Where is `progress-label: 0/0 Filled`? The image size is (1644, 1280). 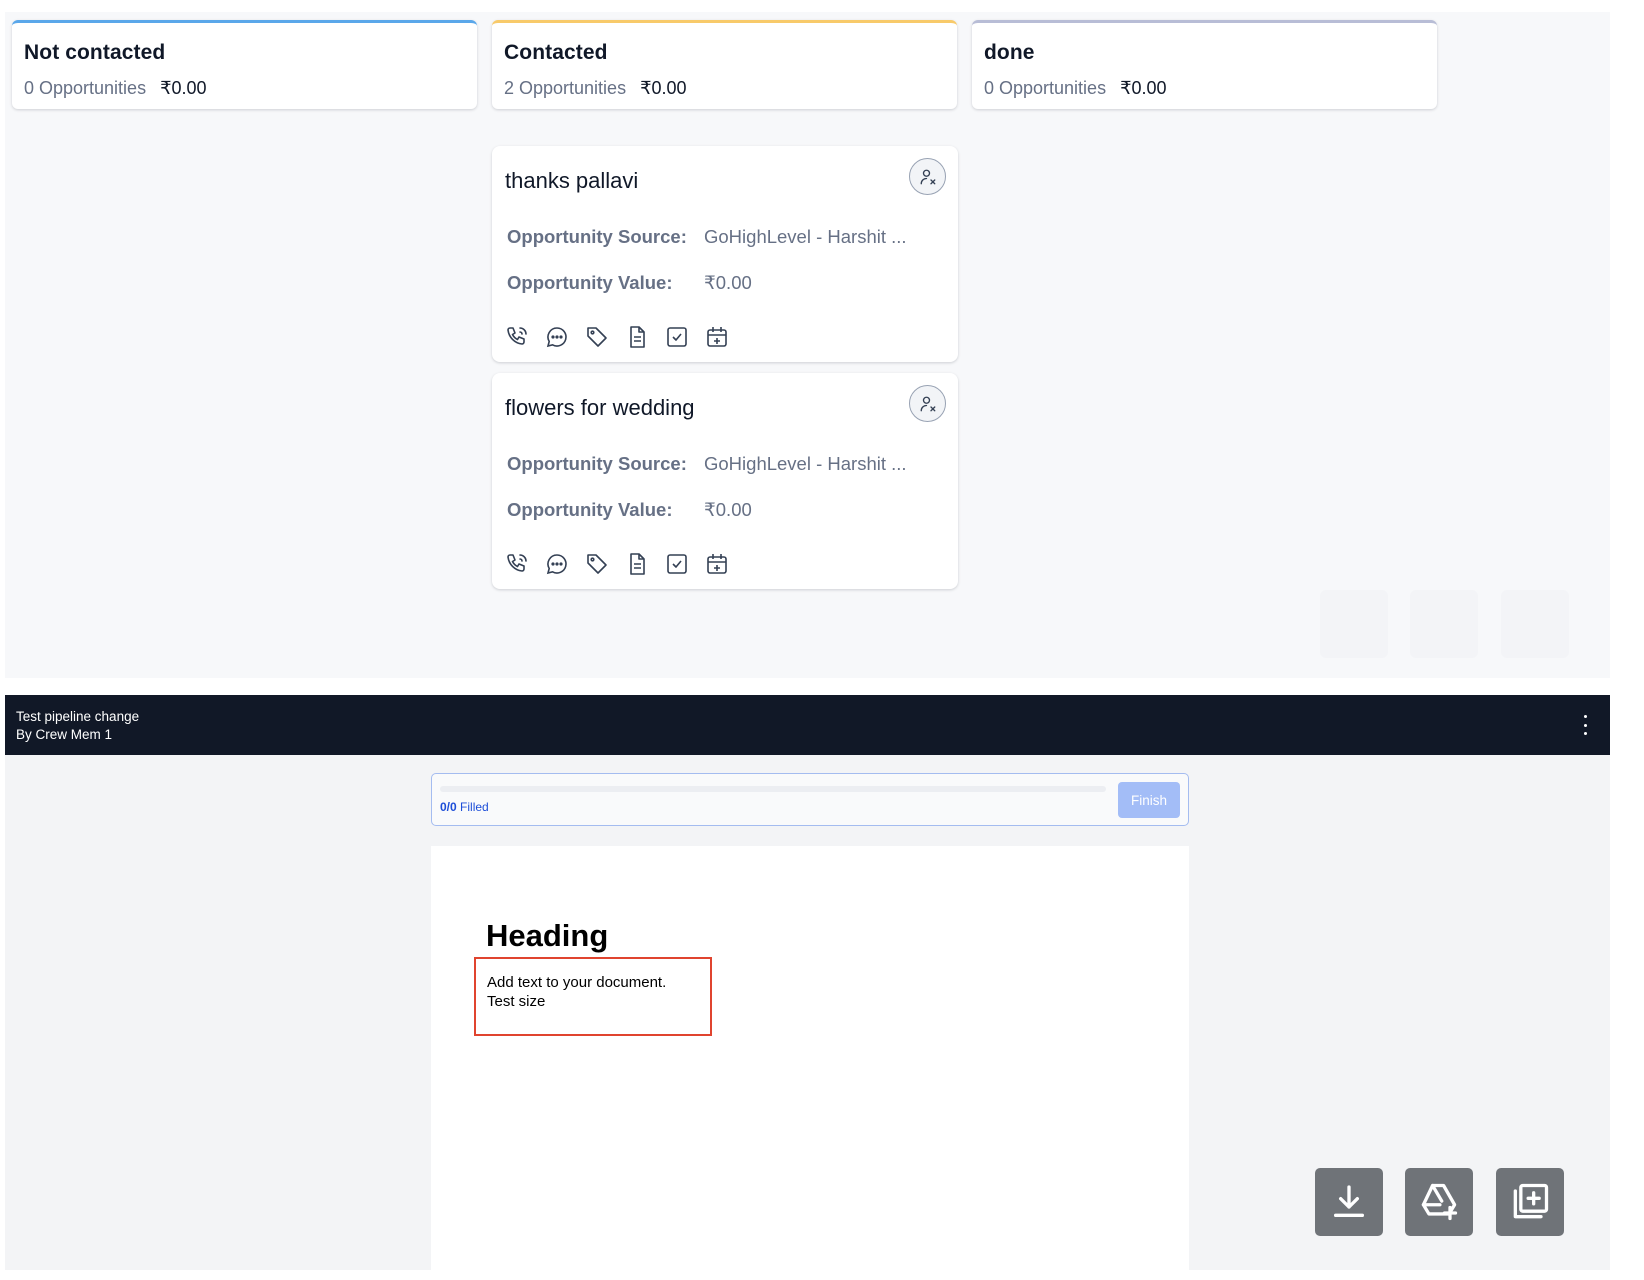 progress-label: 0/0 Filled is located at coordinates (464, 807).